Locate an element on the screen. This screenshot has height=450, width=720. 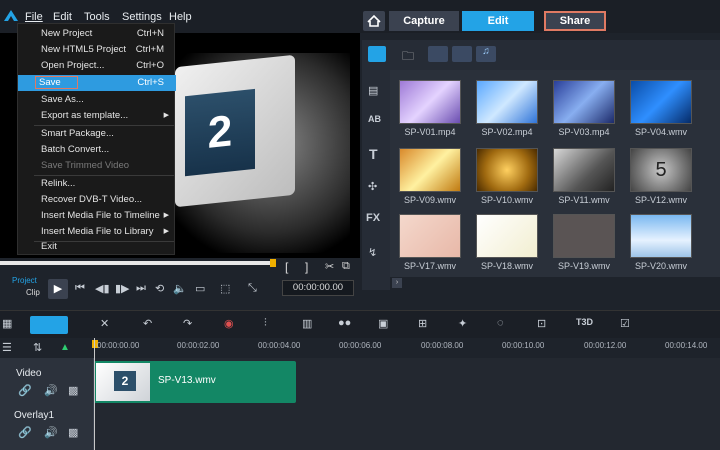
submenu-arrow-icon: ▶ is located at coordinates (166, 231).